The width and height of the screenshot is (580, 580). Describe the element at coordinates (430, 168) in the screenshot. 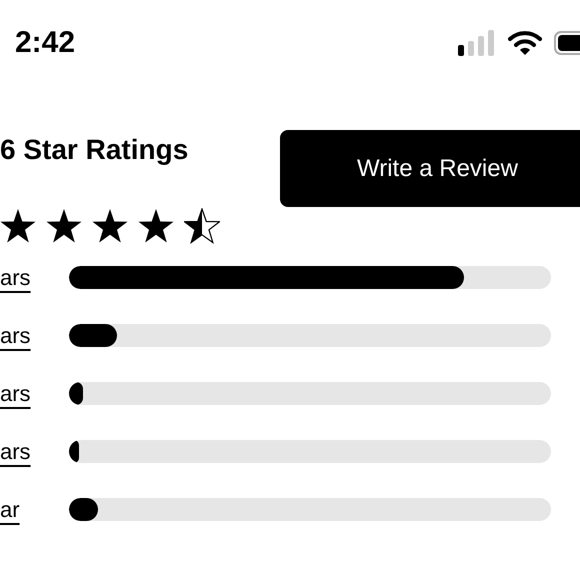

I see `write-review-button: Write a Review` at that location.